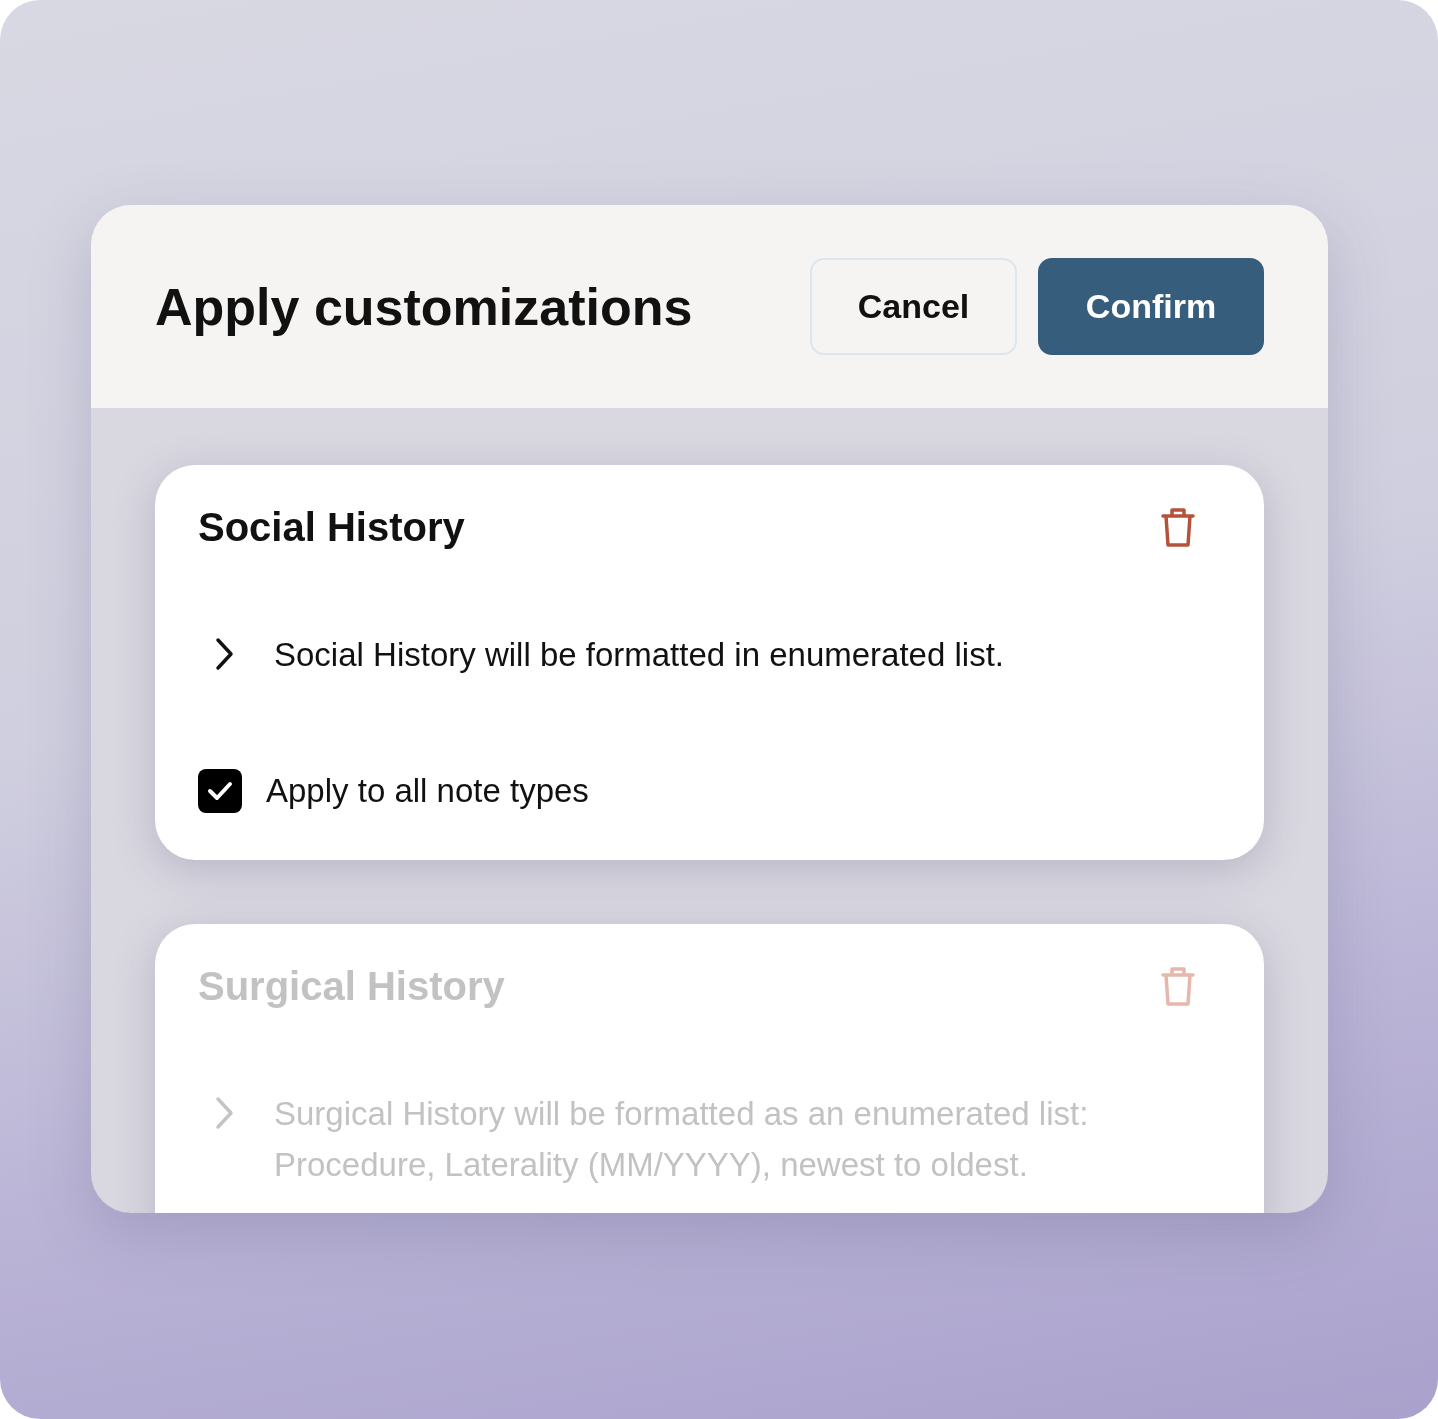 The height and width of the screenshot is (1419, 1438). Describe the element at coordinates (682, 1139) in the screenshot. I see `card-description: Surgical History will be formatted as an enumerated list: Procedure, Laterality (MM/YYYY), newest to oldest.` at that location.